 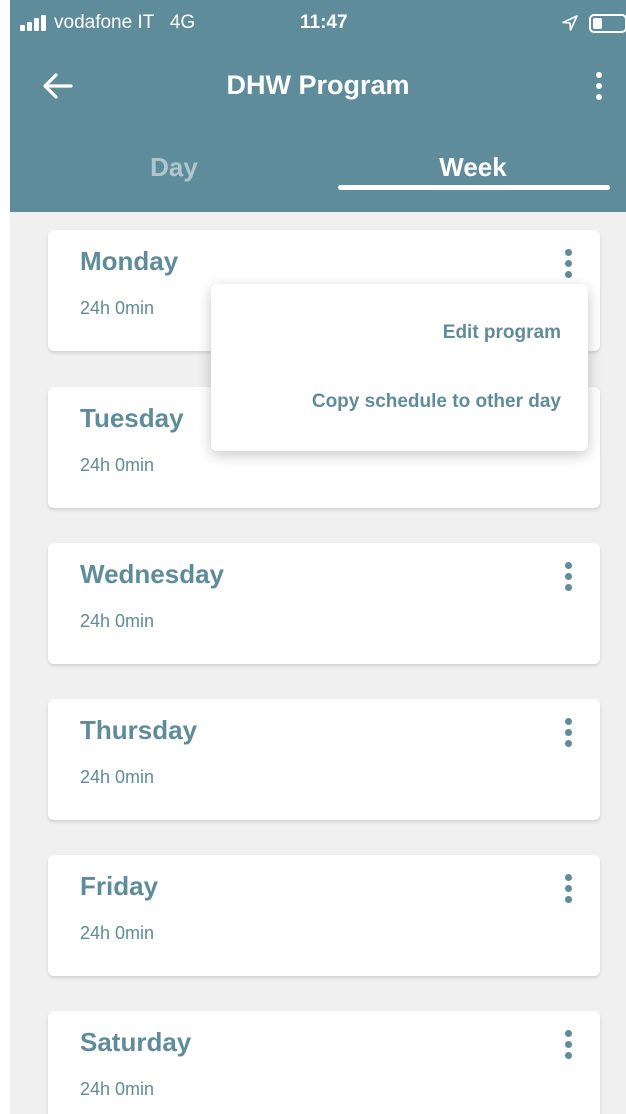 I want to click on day-name: Thursday, so click(x=139, y=730).